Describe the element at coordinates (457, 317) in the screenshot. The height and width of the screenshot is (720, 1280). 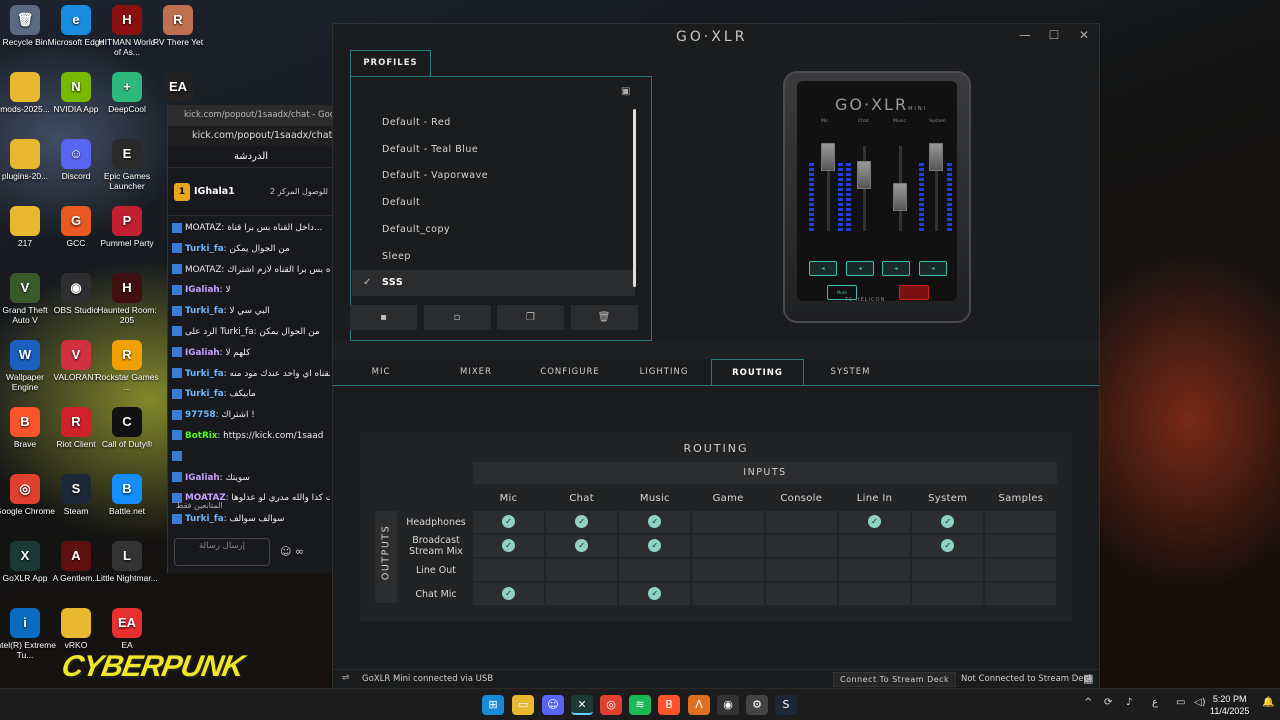
I see `new-profile-button: ▫` at that location.